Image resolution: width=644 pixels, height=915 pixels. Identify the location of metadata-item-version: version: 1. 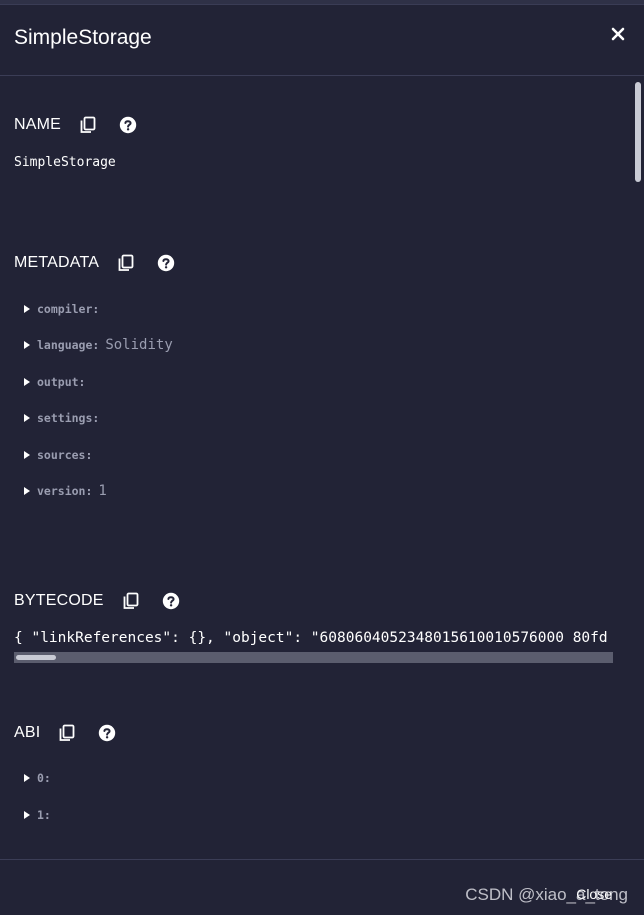
(65, 491).